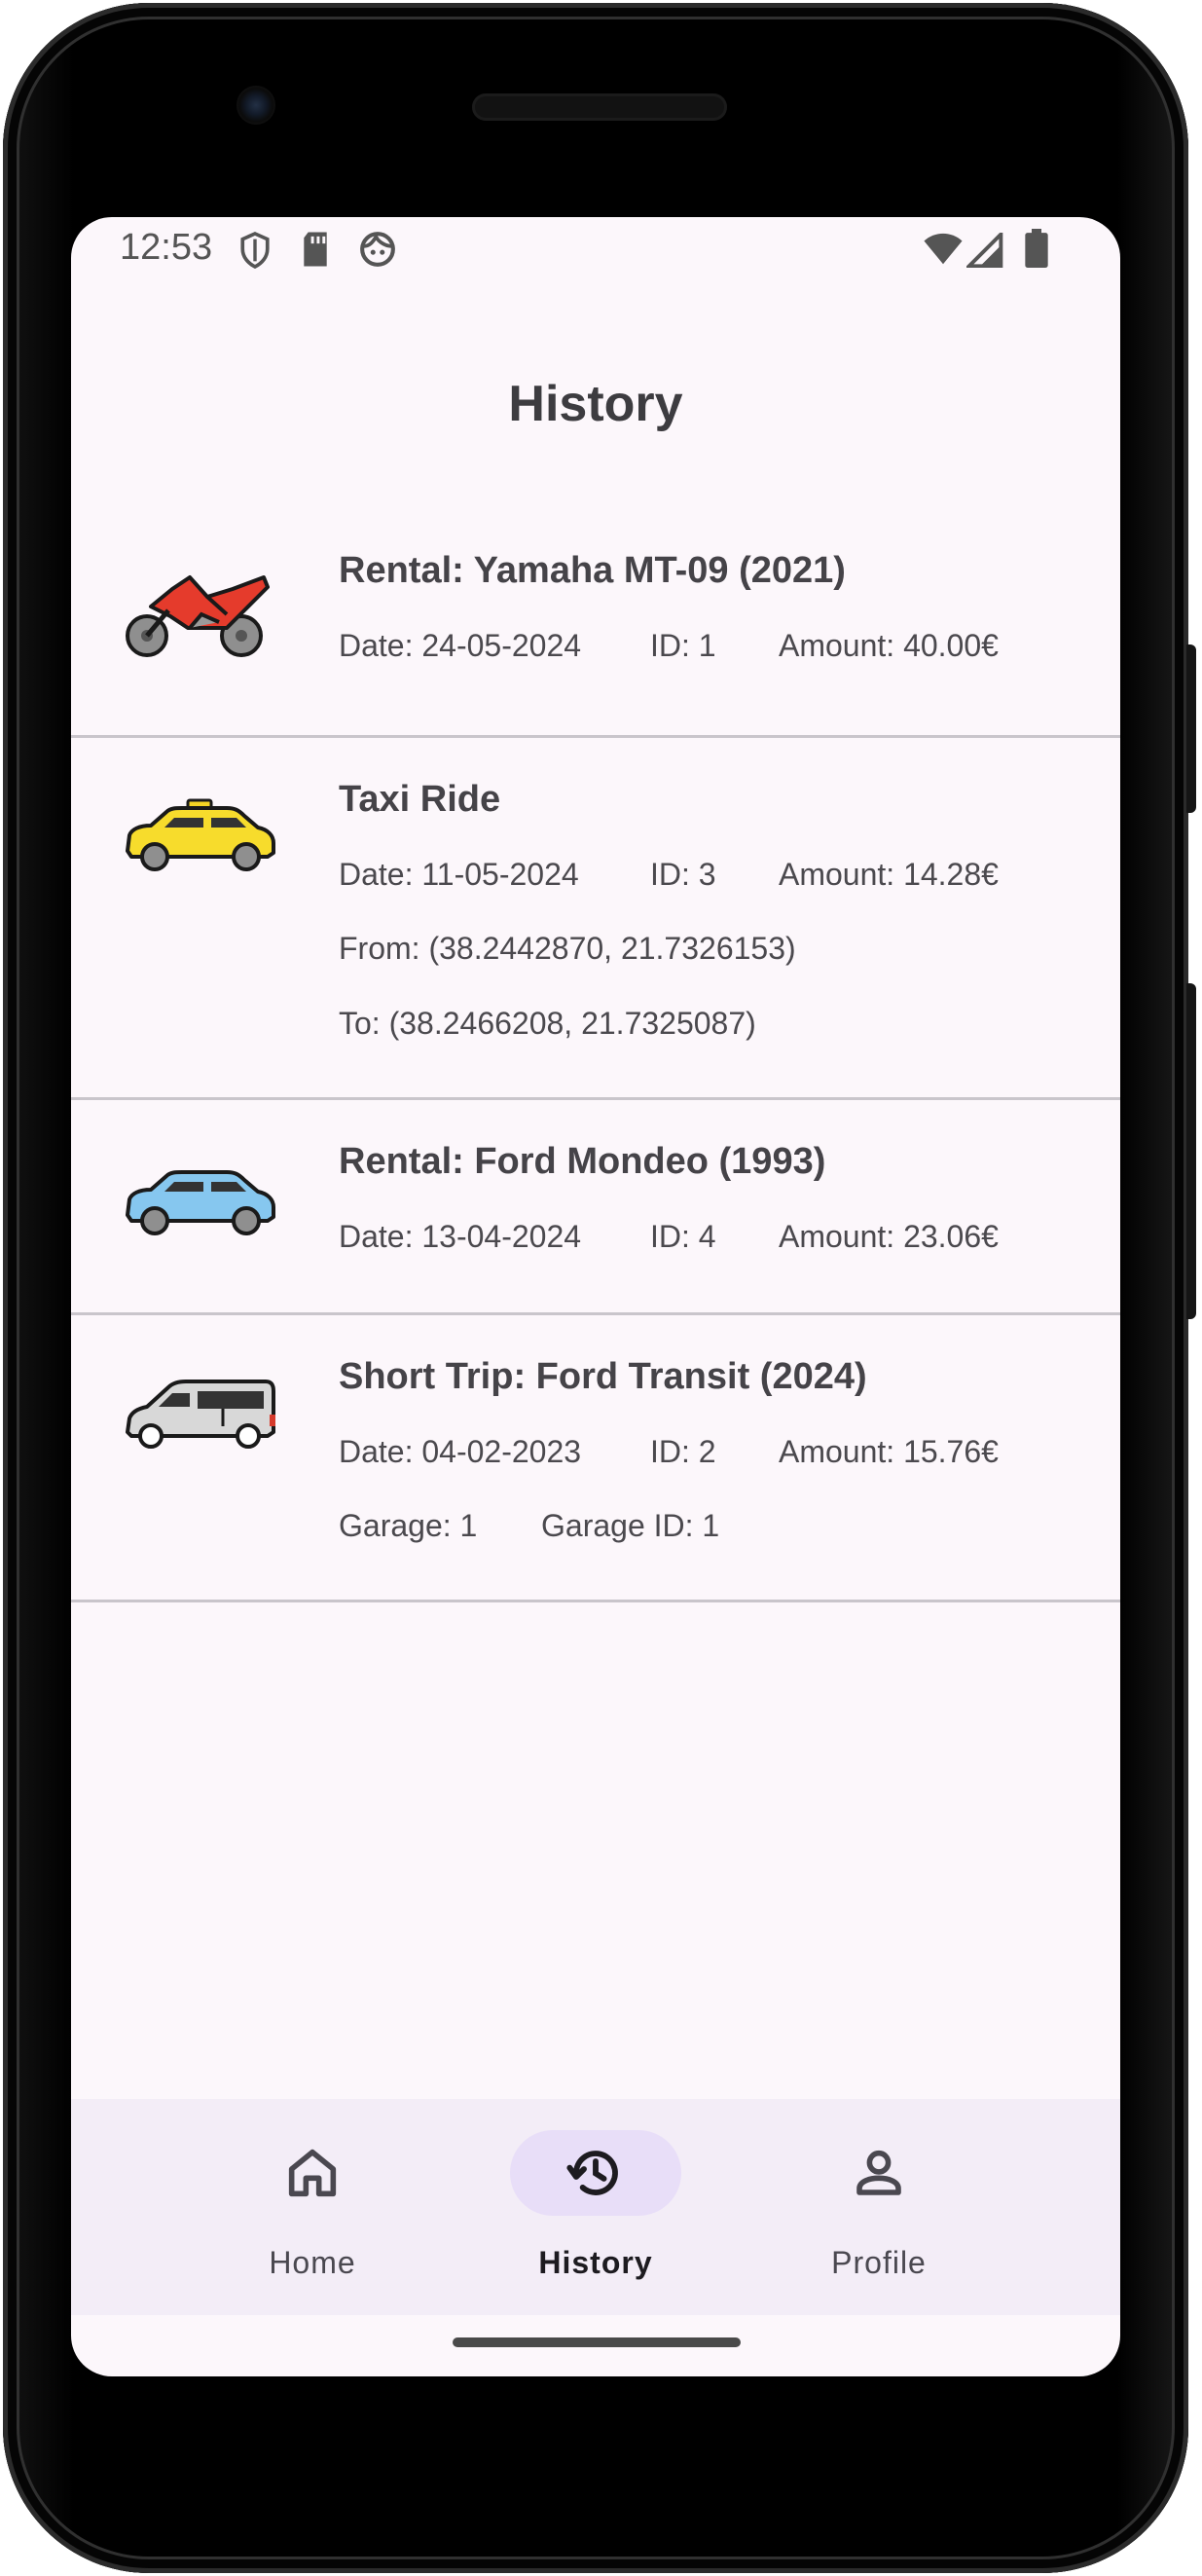 The image size is (1202, 2576). Describe the element at coordinates (200, 1202) in the screenshot. I see `car-icon` at that location.